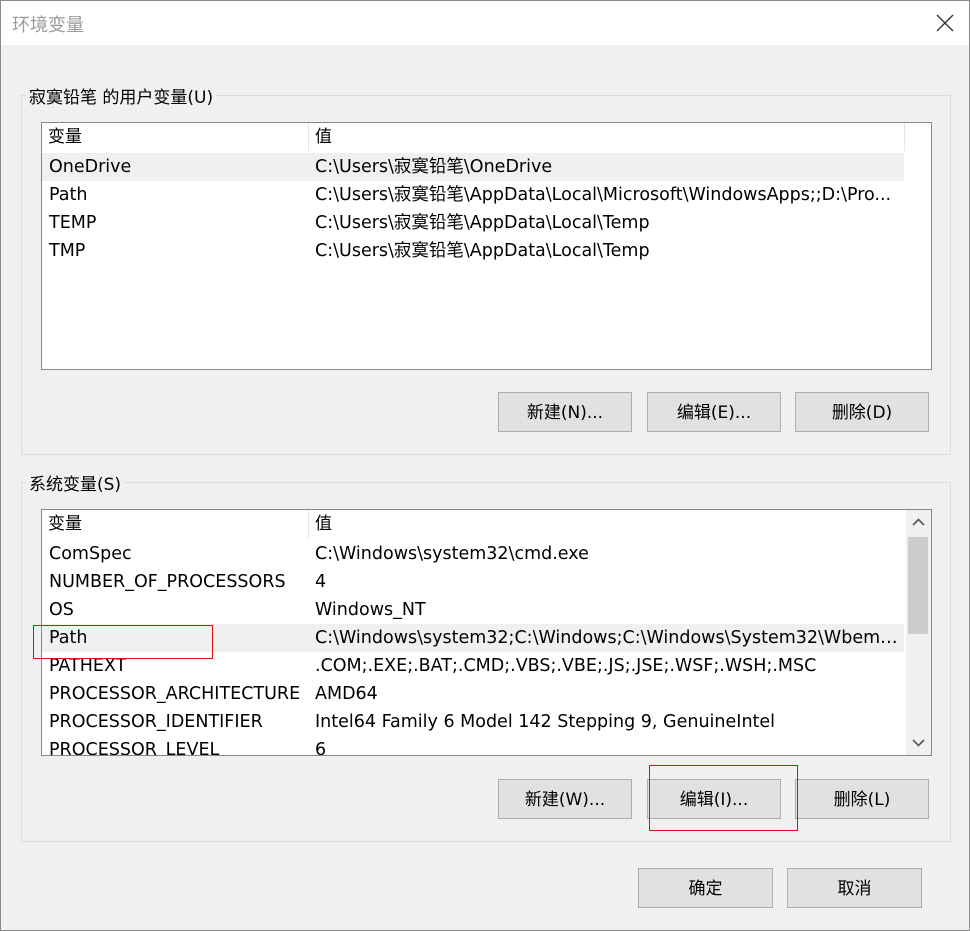 This screenshot has width=970, height=931. What do you see at coordinates (73, 223) in the screenshot?
I see `variable-name: TEMP` at bounding box center [73, 223].